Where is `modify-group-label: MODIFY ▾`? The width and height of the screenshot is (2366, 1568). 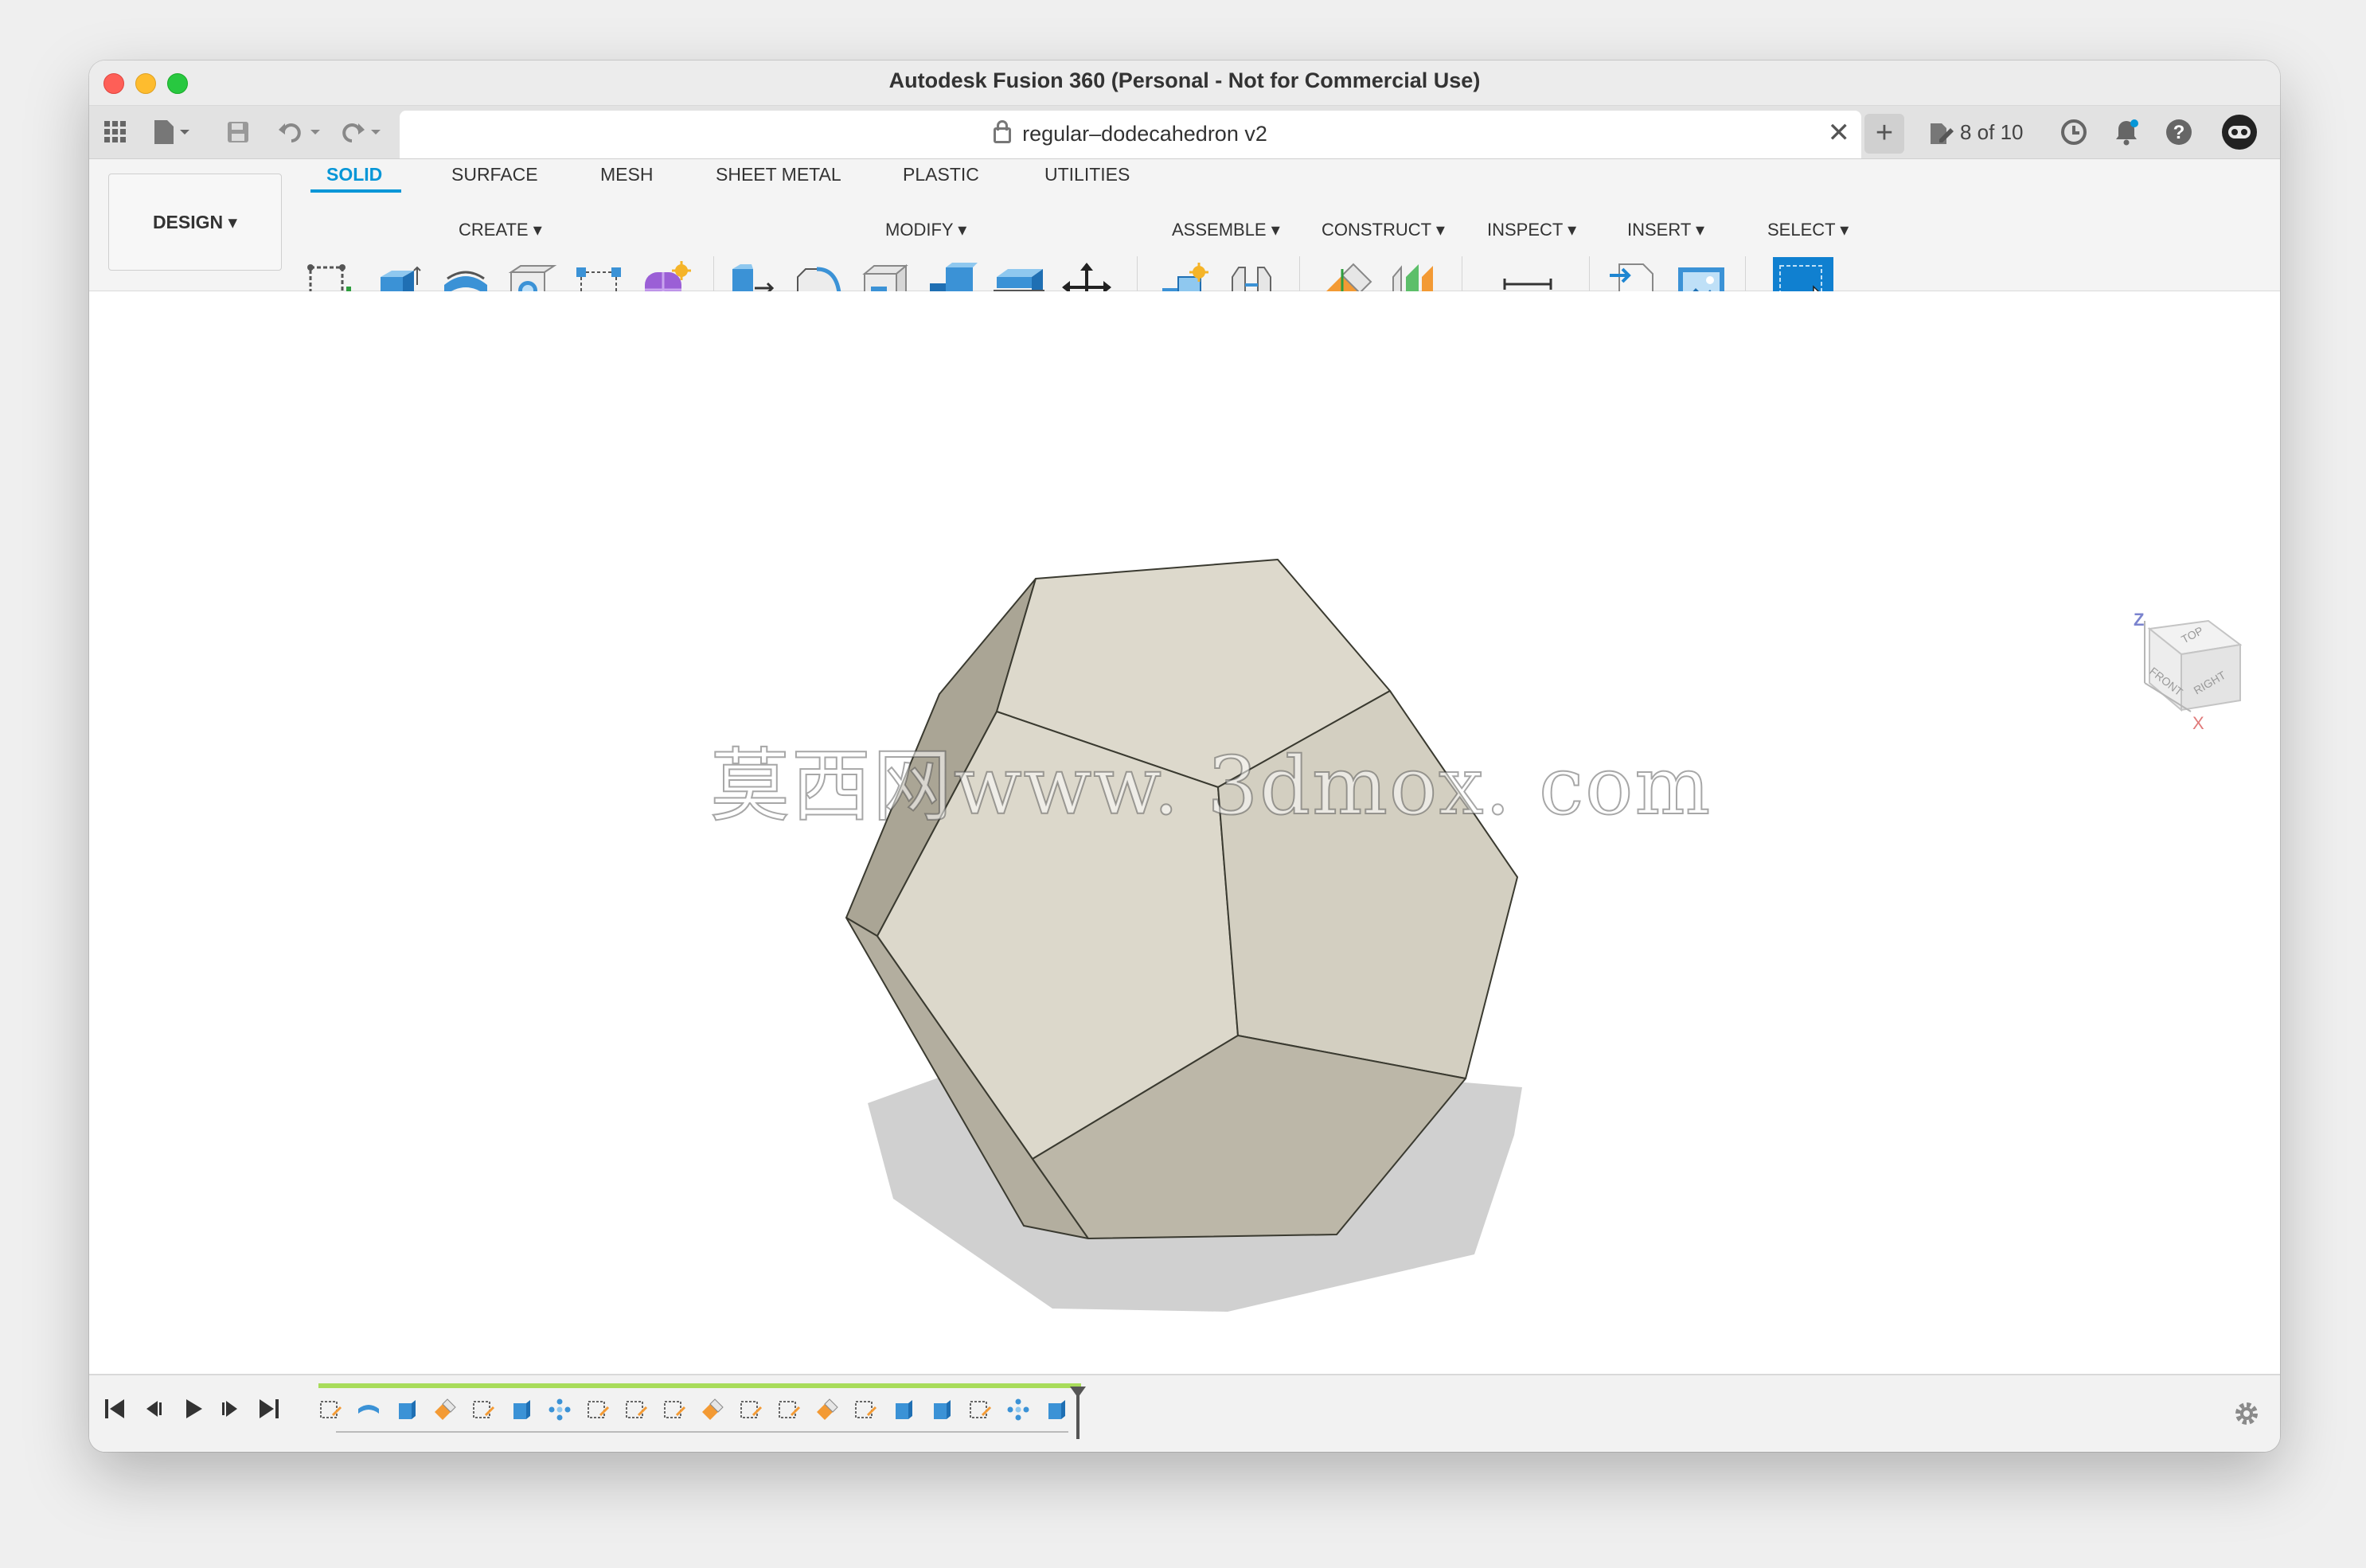
modify-group-label: MODIFY ▾ is located at coordinates (925, 230).